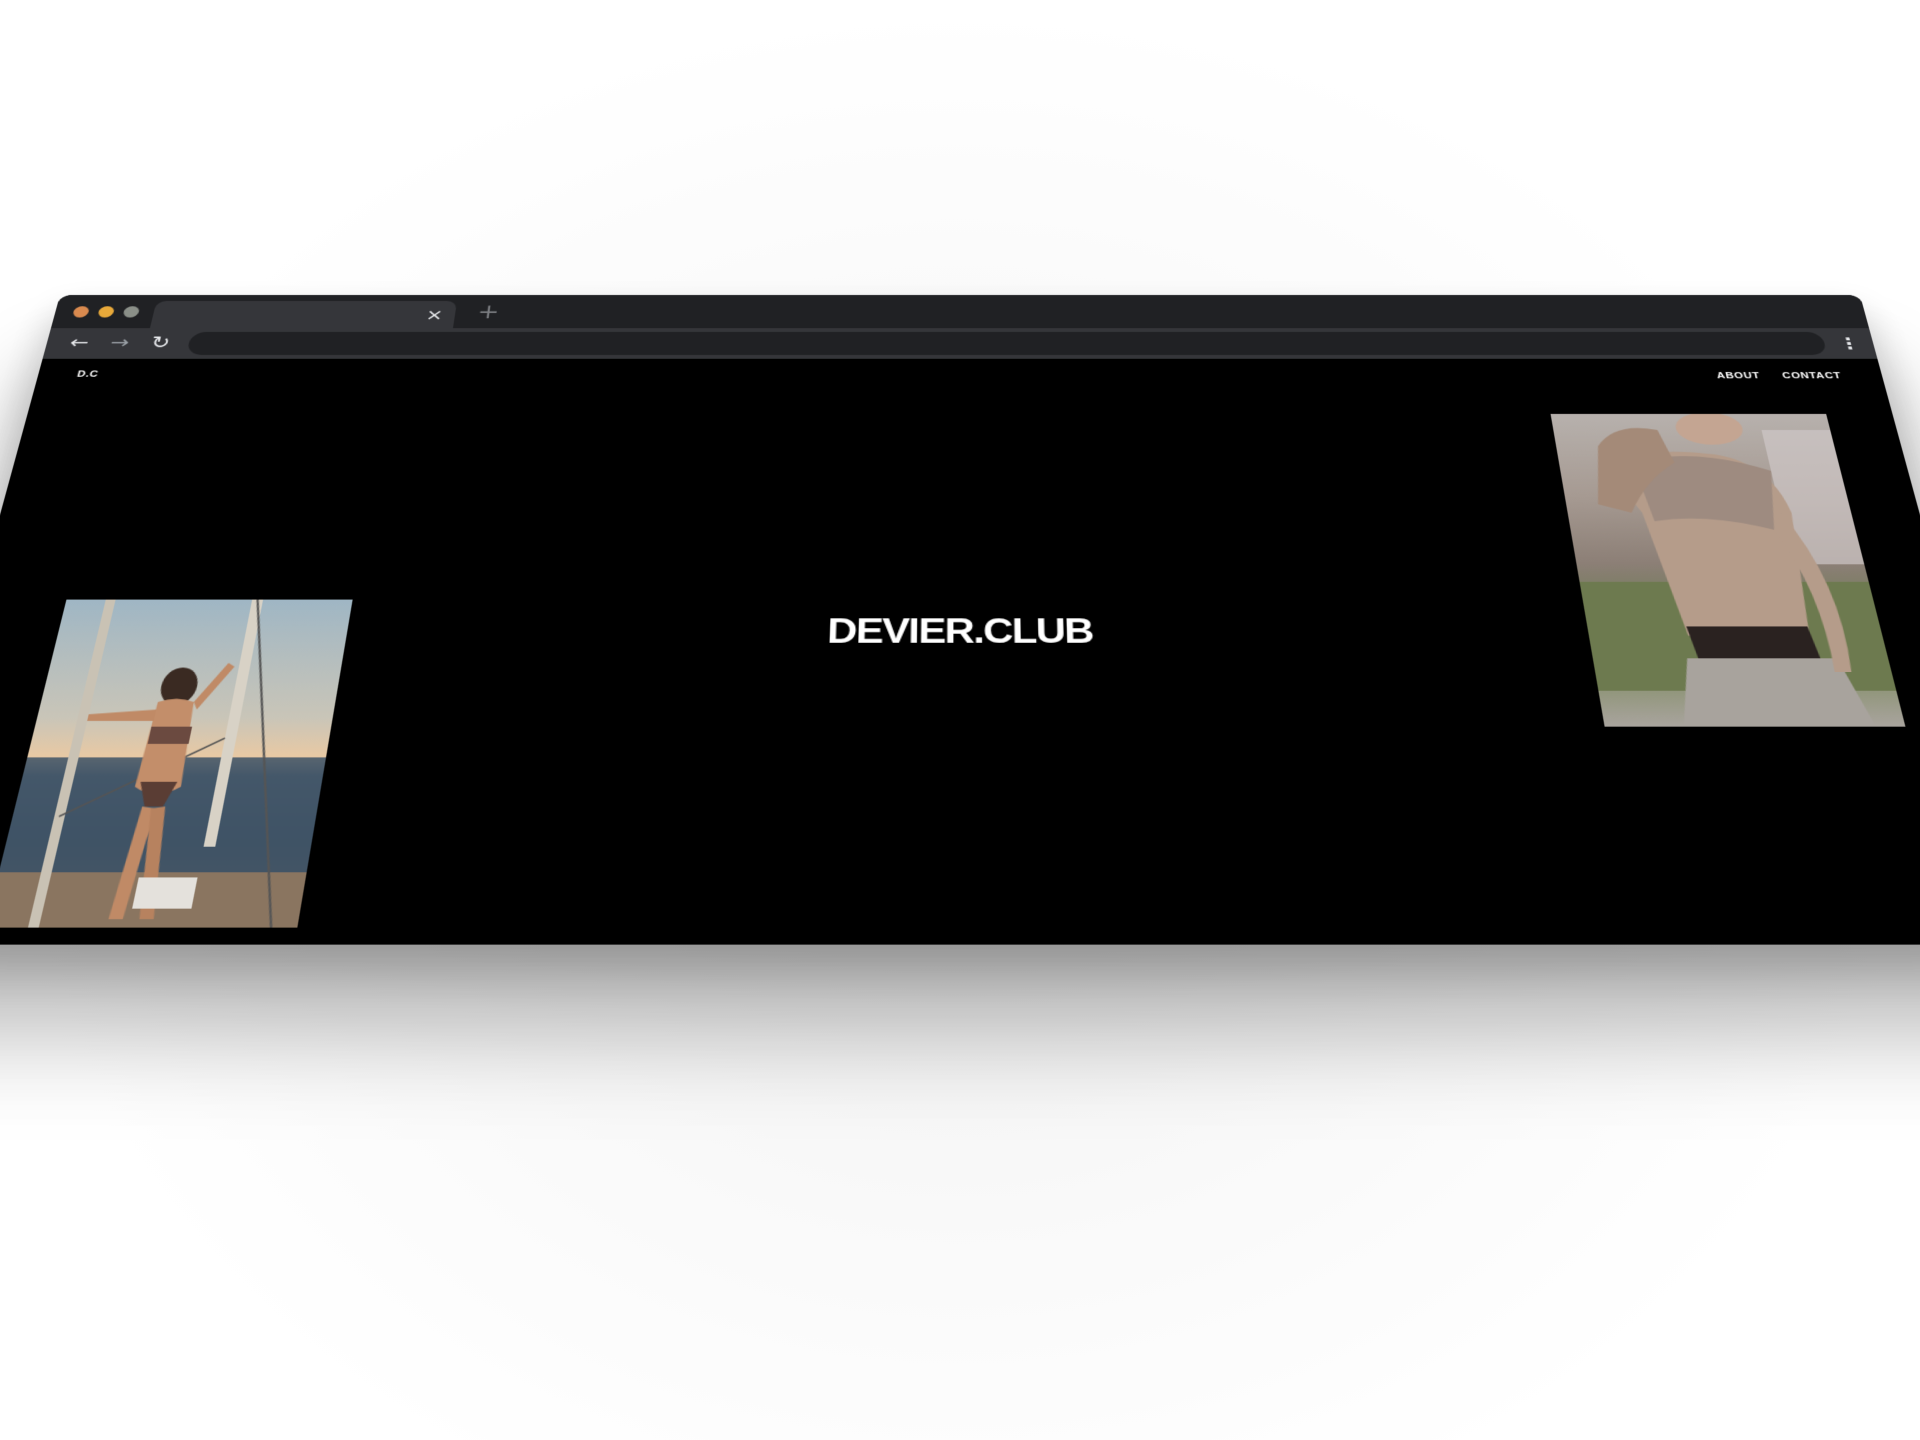 The image size is (1920, 1440). I want to click on address-bar, so click(1007, 343).